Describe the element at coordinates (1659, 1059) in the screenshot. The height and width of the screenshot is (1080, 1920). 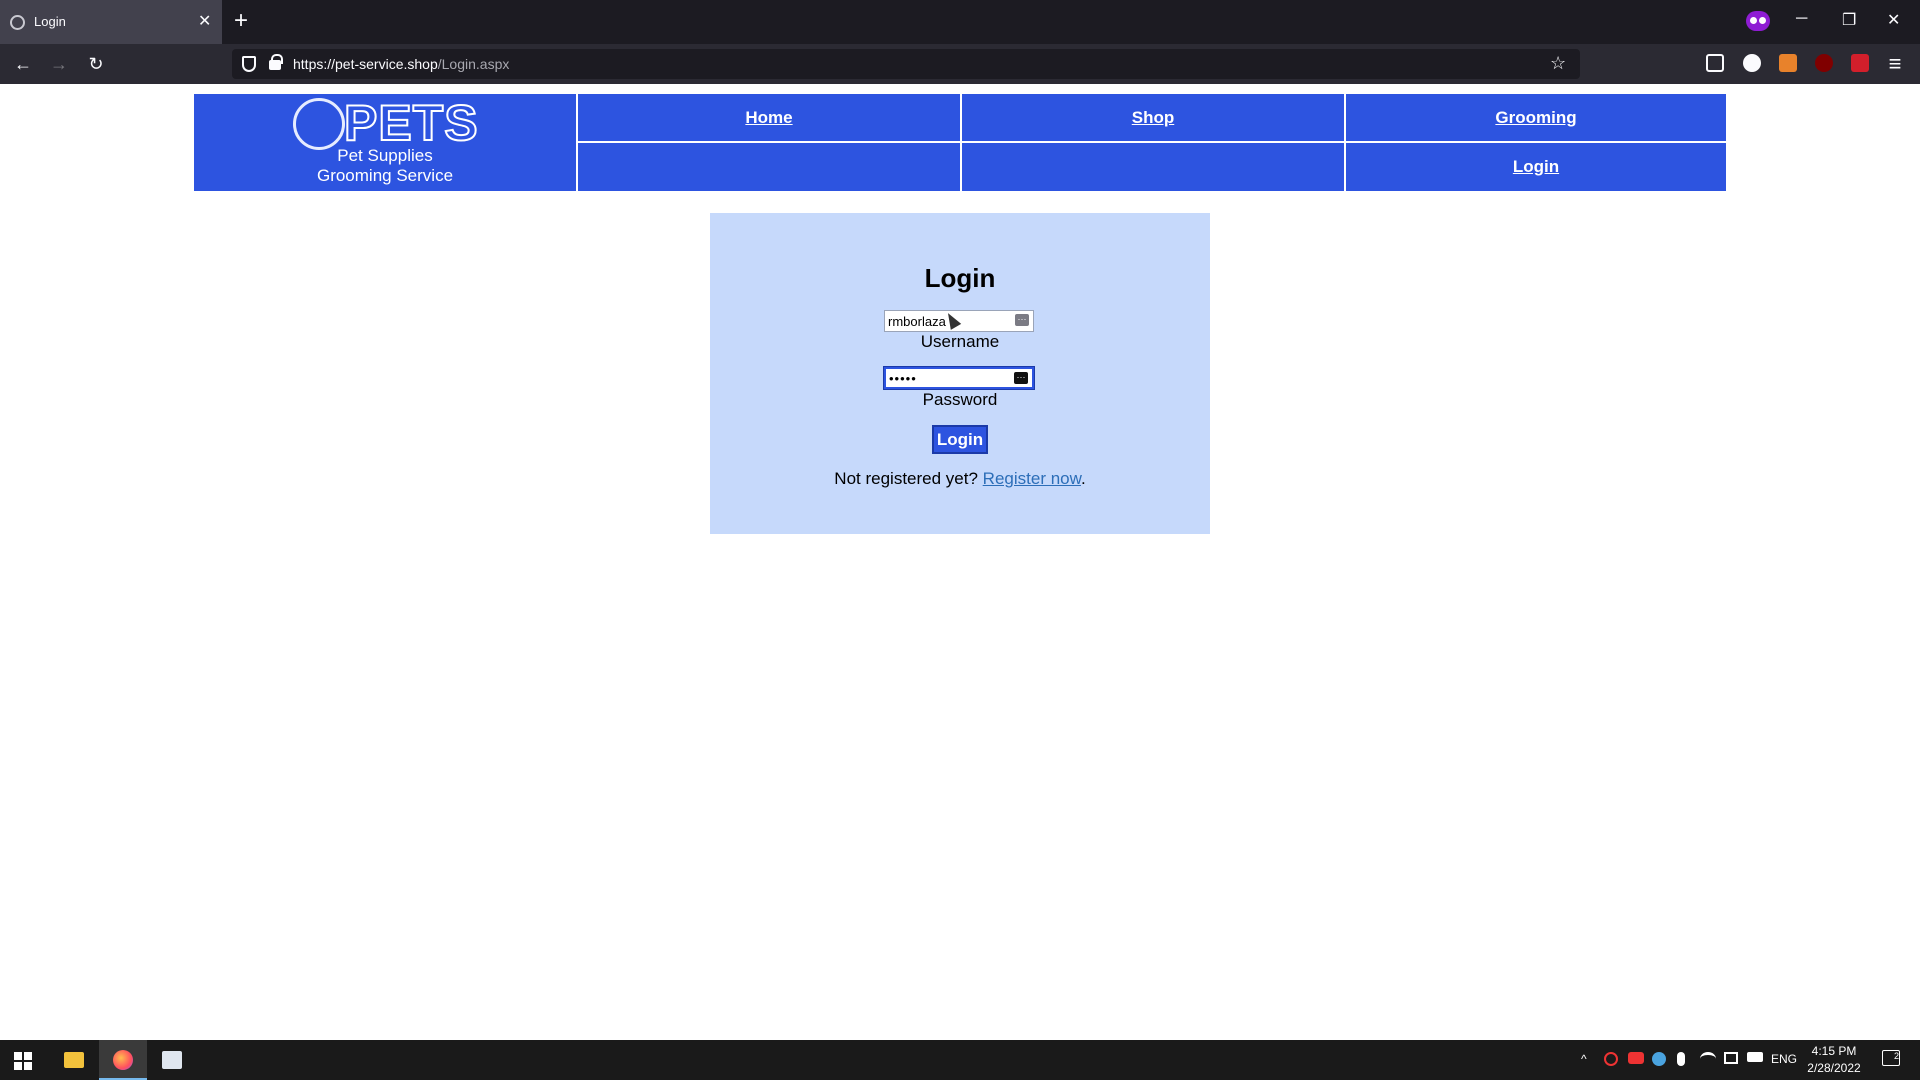
I see `steam-icon` at that location.